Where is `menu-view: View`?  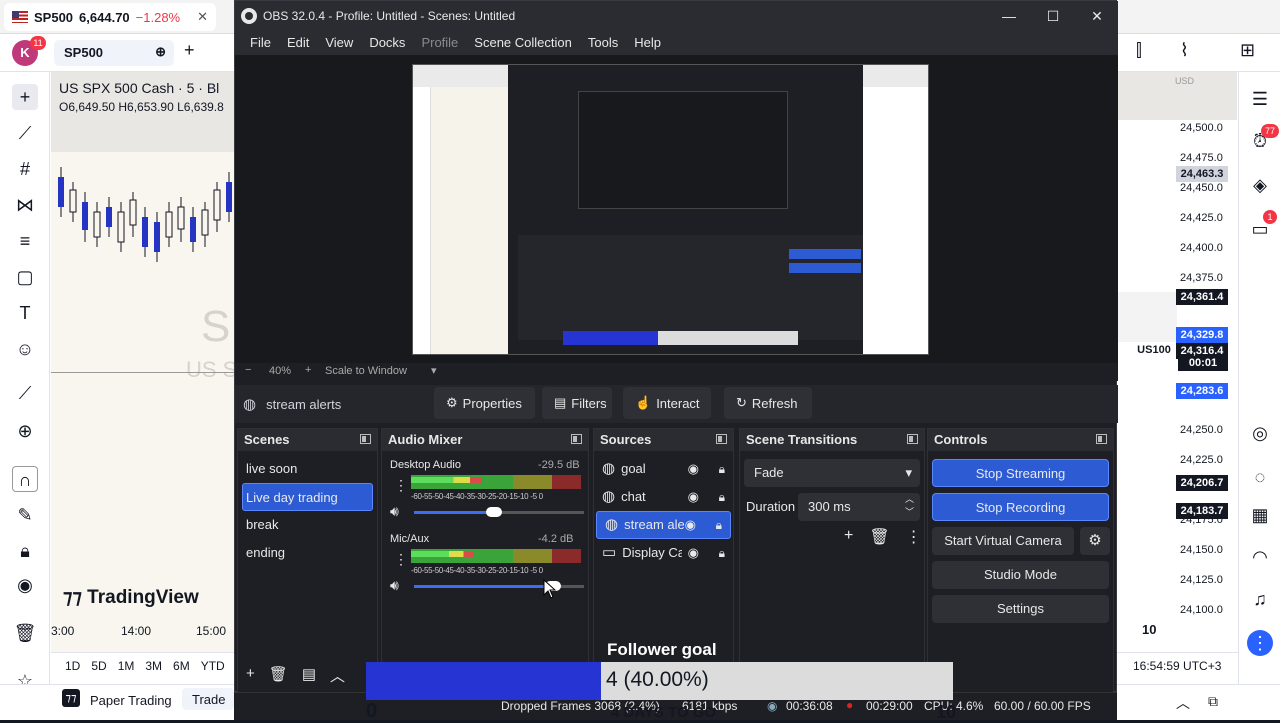 menu-view: View is located at coordinates (339, 43).